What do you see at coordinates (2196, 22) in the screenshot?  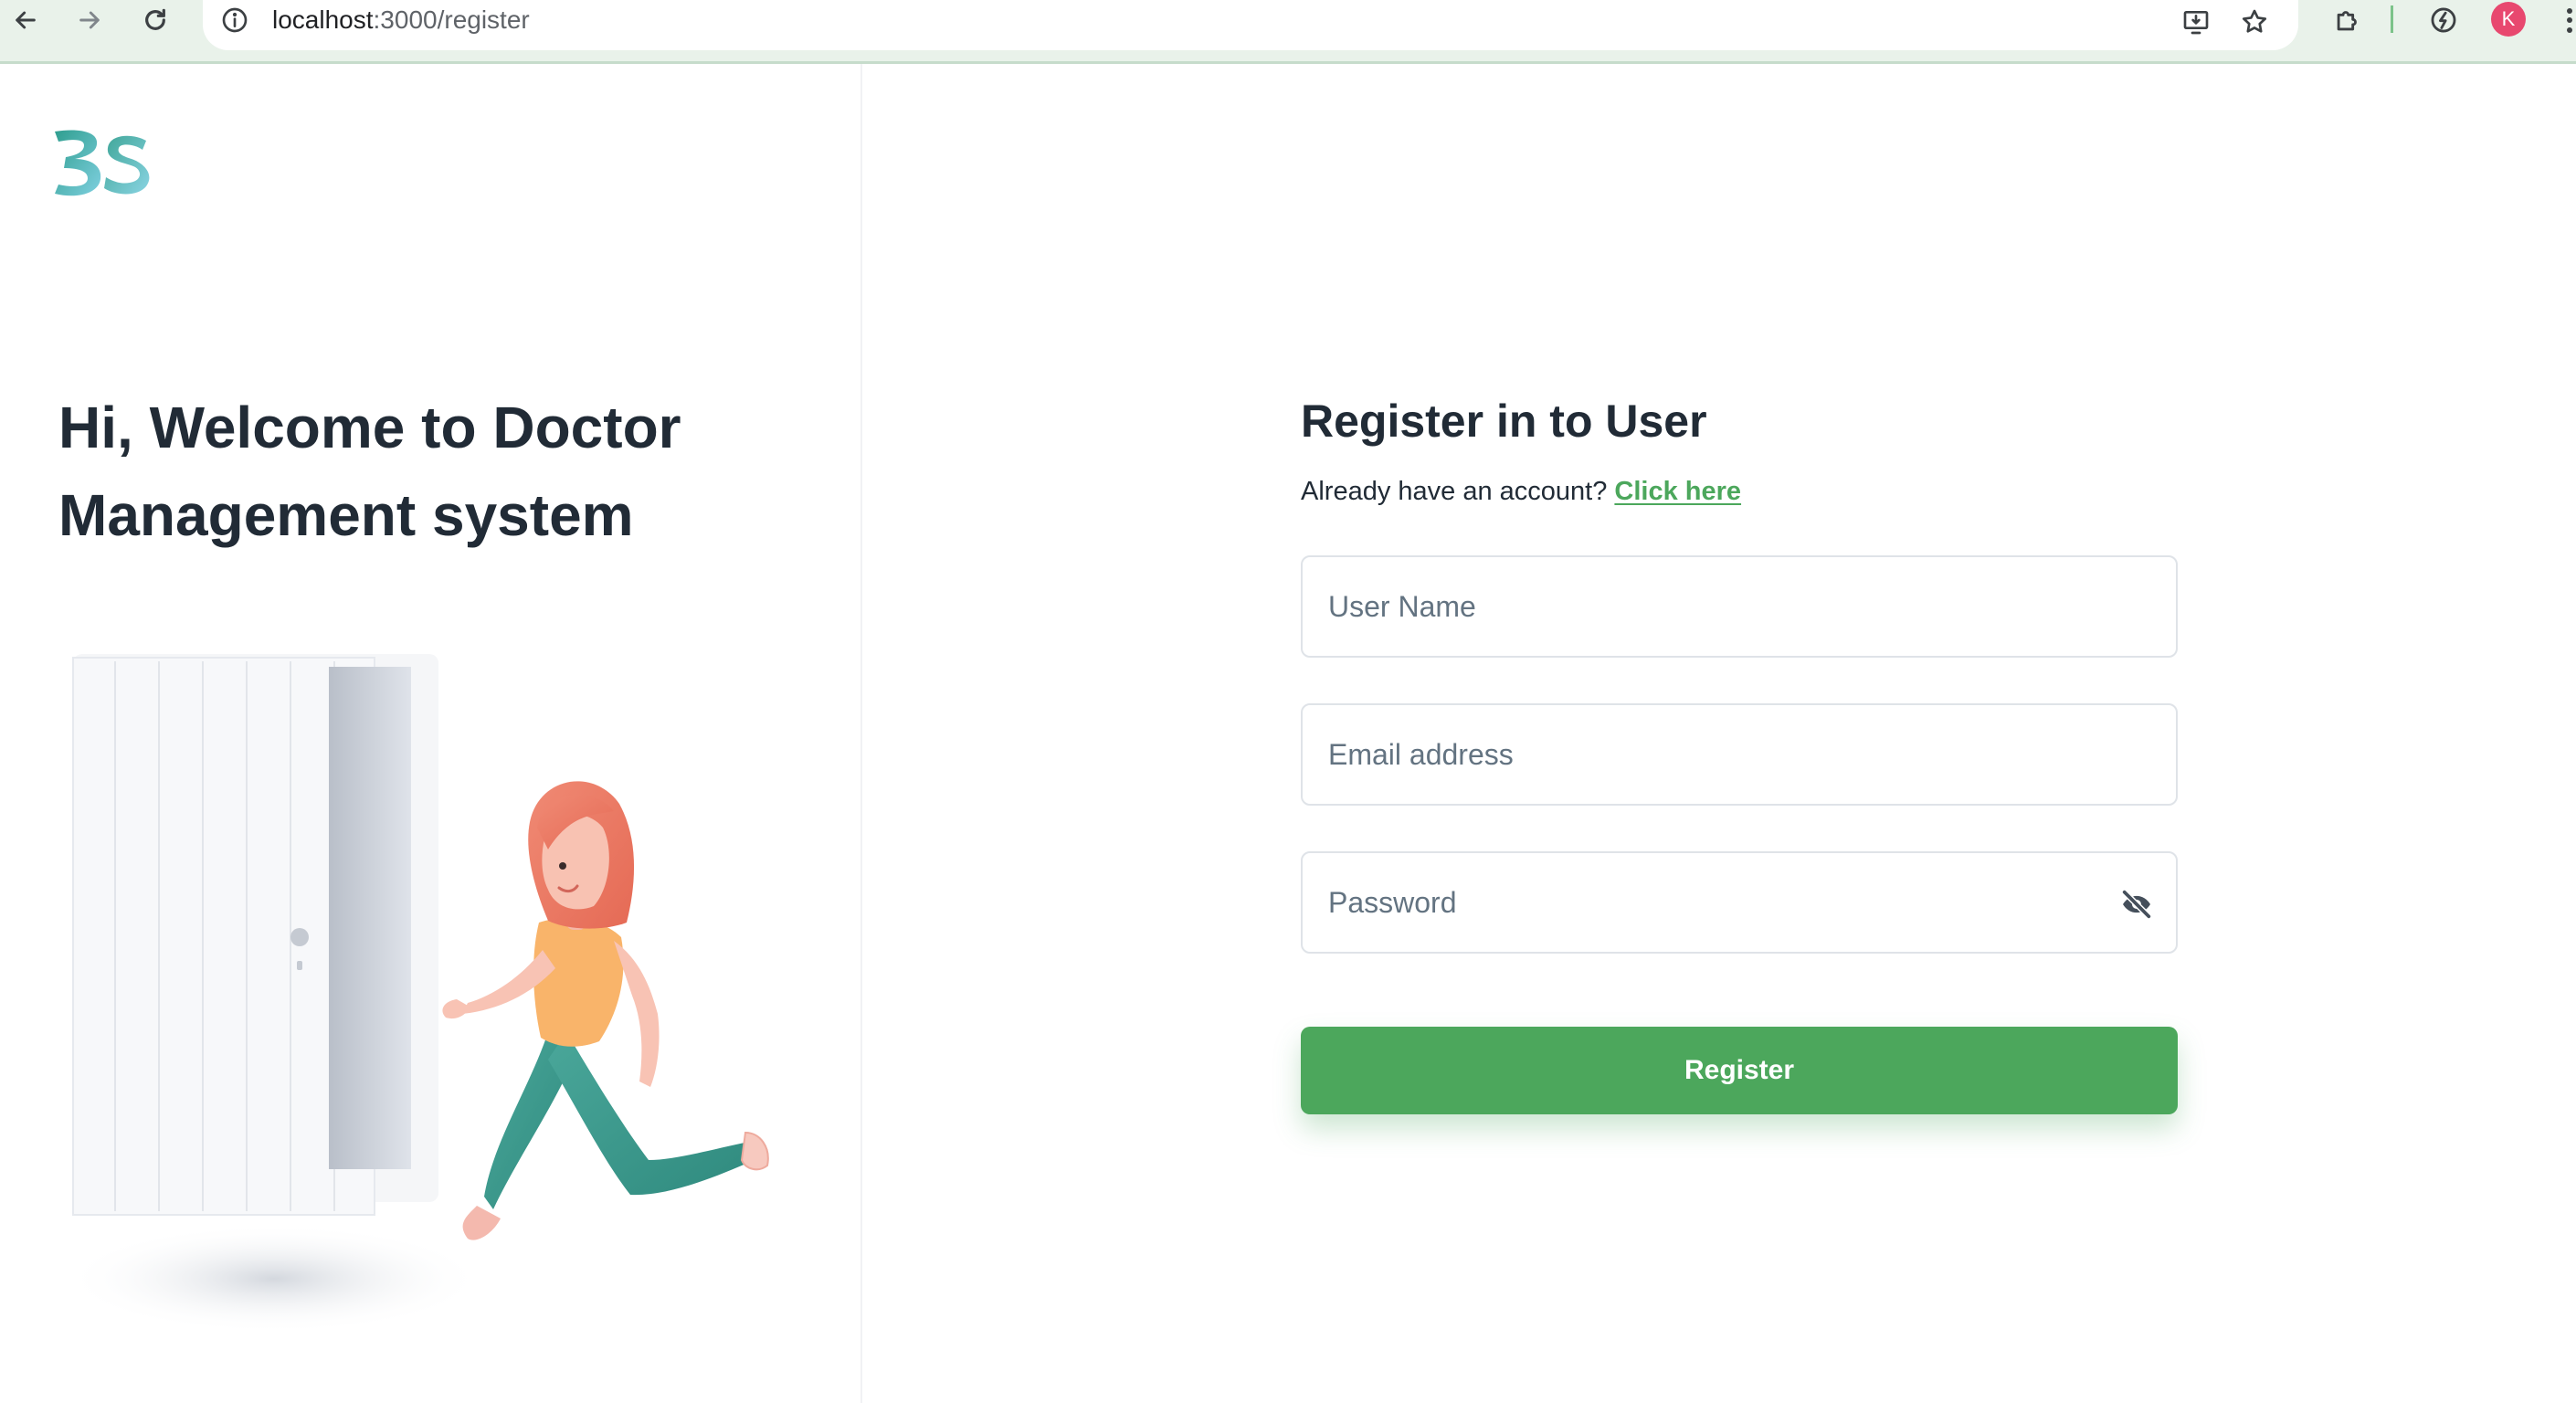 I see `install-app-icon` at bounding box center [2196, 22].